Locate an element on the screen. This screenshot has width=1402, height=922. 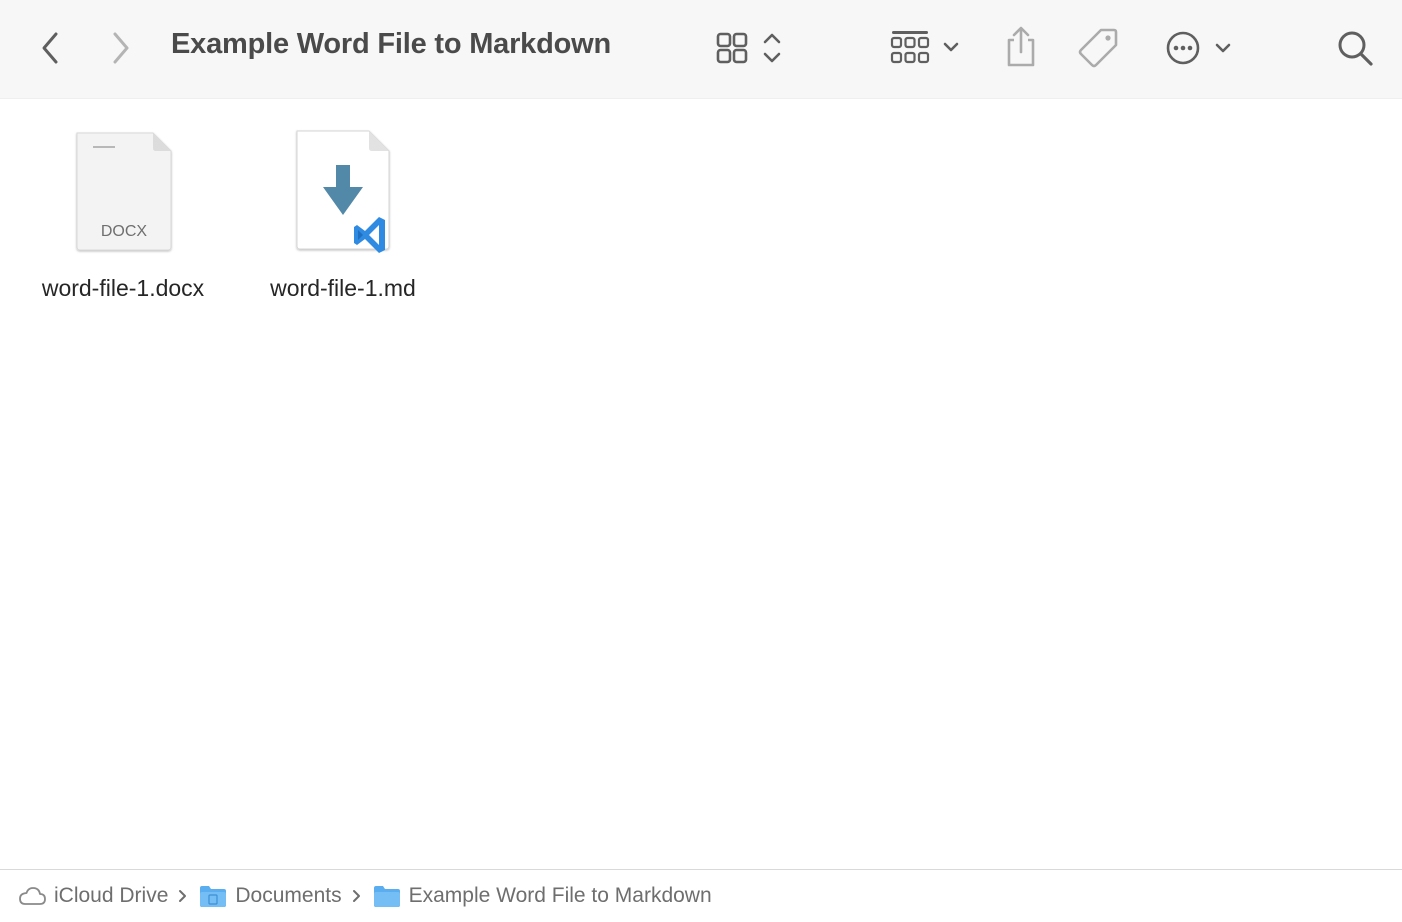
tag-icon is located at coordinates (1098, 48).